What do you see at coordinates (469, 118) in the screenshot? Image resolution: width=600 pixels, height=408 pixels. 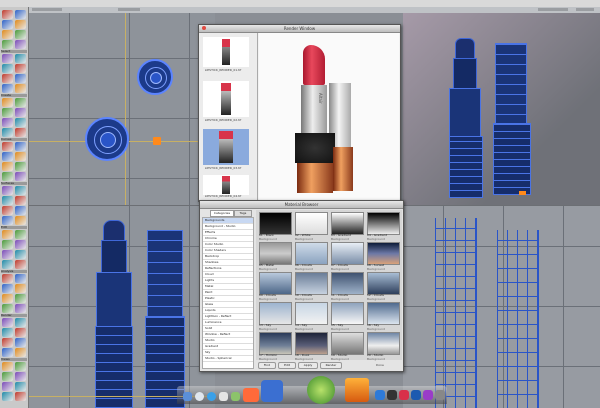 I see `lipstick-perspective-tall` at bounding box center [469, 118].